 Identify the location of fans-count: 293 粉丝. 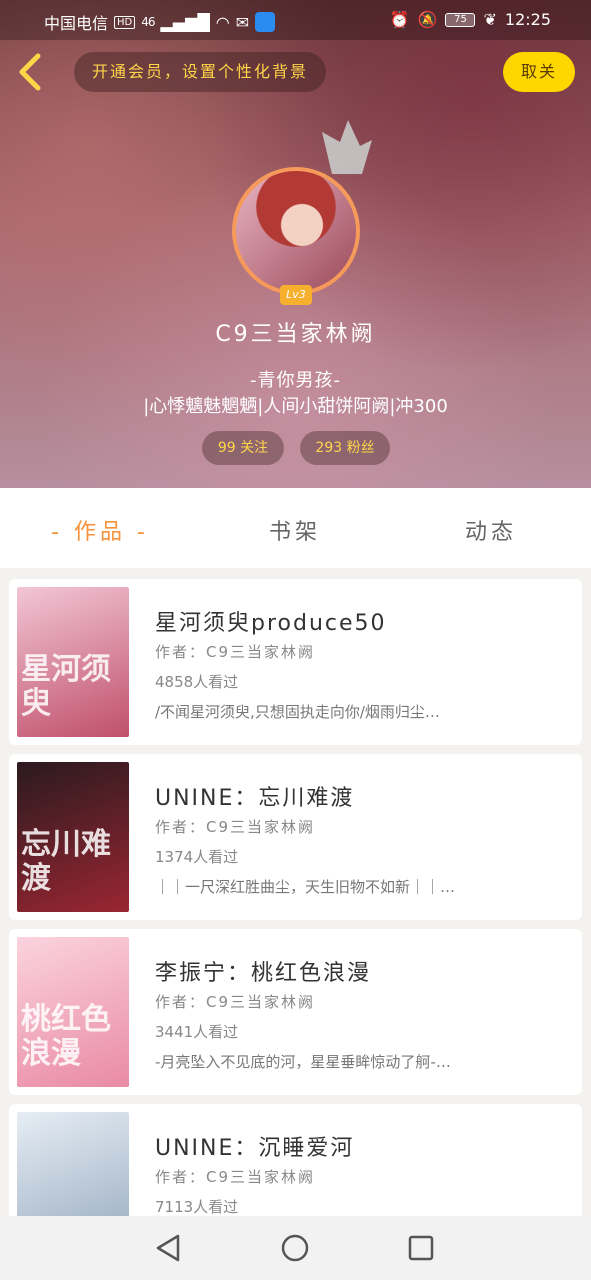
(345, 448).